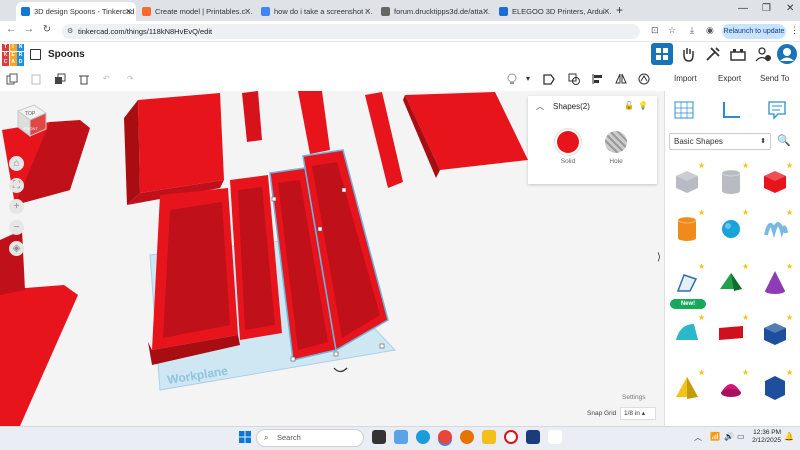 The height and width of the screenshot is (450, 800). I want to click on site-info-icon: ⚙, so click(70, 31).